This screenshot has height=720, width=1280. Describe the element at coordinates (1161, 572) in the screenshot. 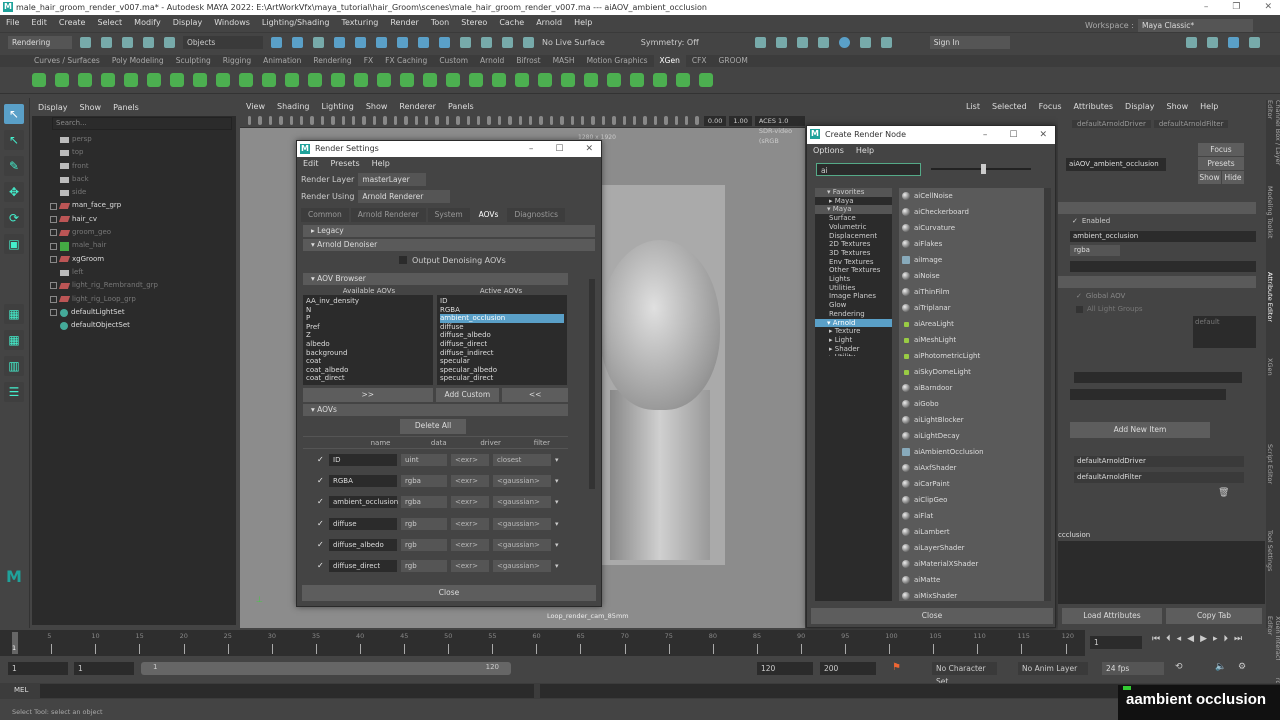

I see `notes-field` at that location.